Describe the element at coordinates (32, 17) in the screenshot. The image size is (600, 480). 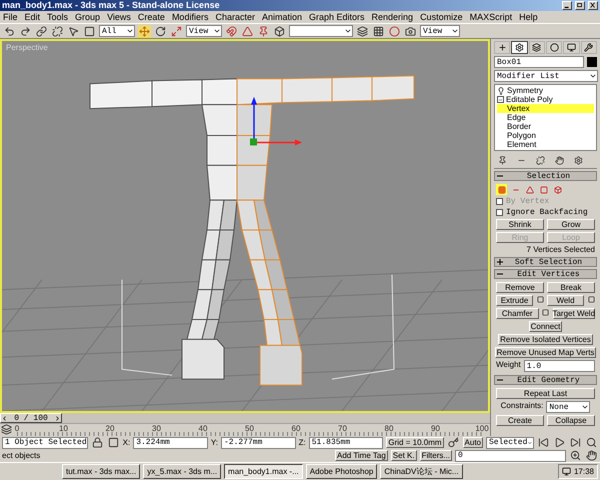
I see `menu-item: Edit` at that location.